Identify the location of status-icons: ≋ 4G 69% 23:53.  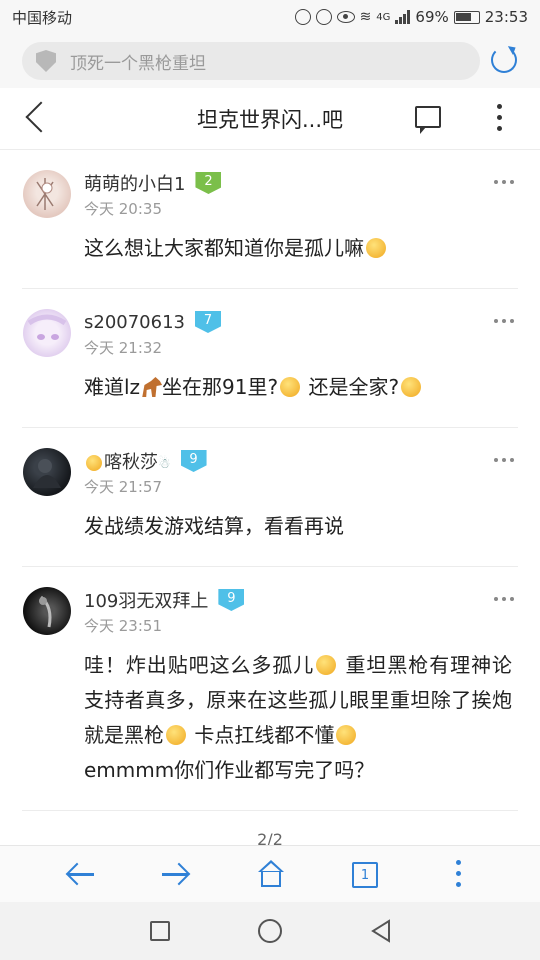
(411, 17).